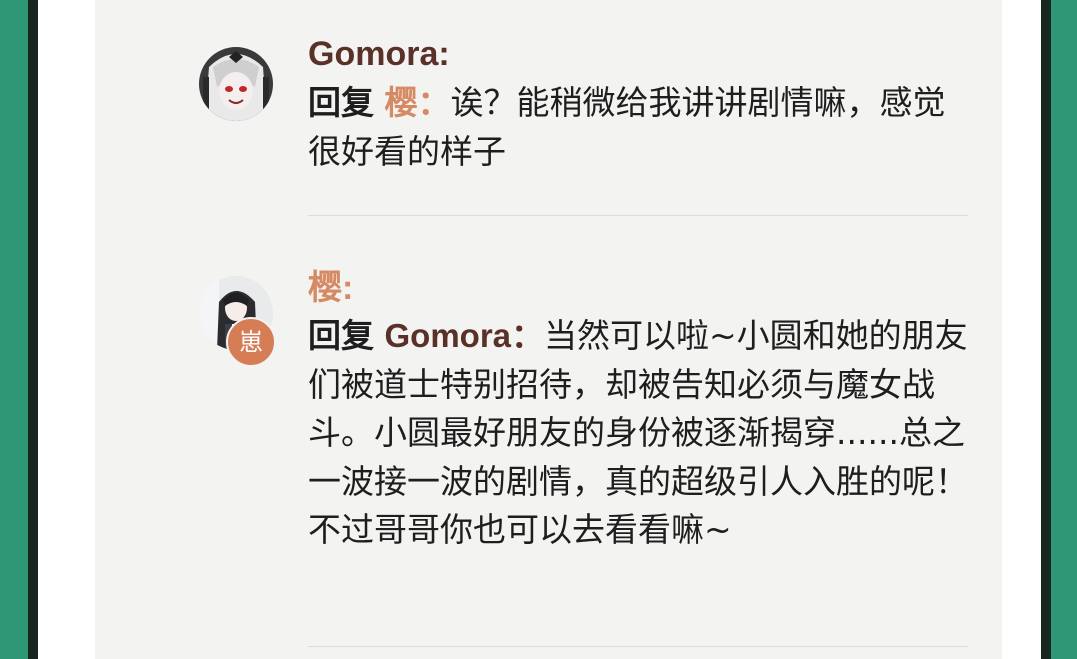  Describe the element at coordinates (33, 329) in the screenshot. I see `device-frame-left` at that location.